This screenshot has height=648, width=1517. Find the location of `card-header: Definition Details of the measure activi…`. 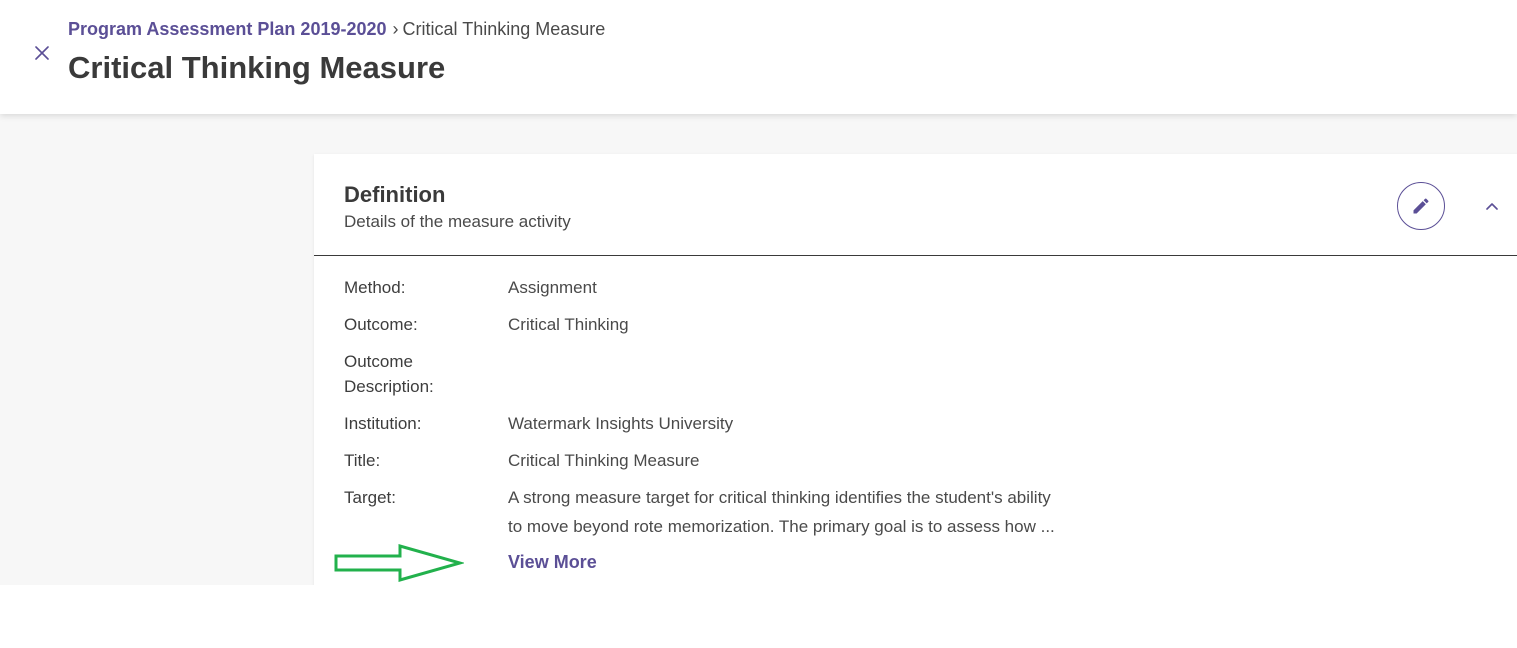

card-header: Definition Details of the measure activi… is located at coordinates (915, 205).